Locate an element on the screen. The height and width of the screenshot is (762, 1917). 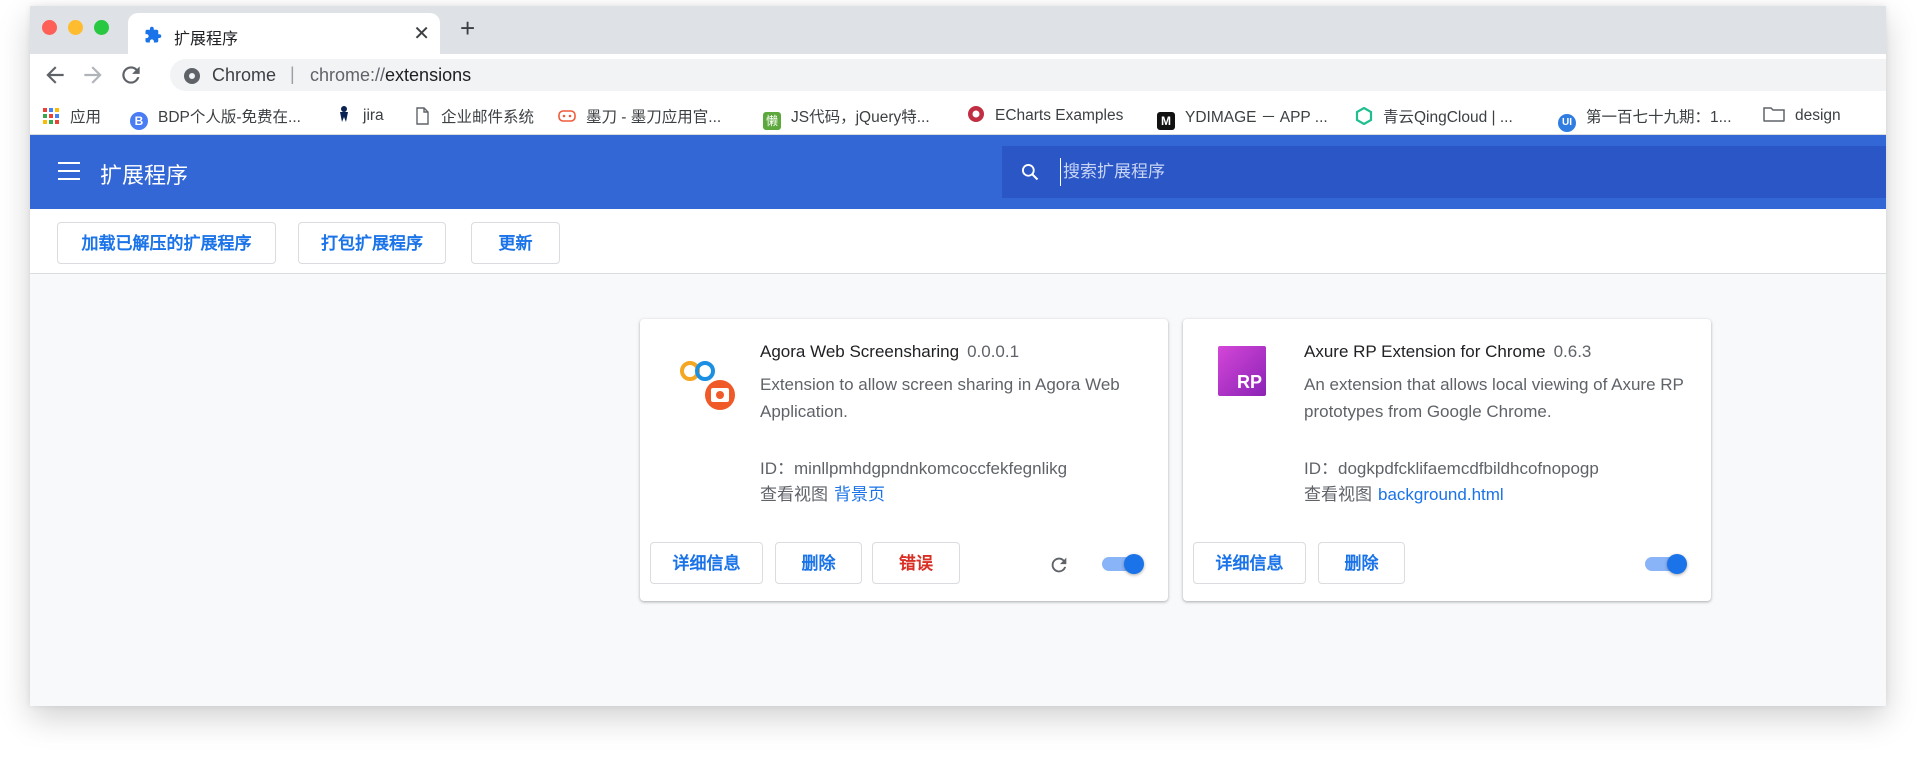
errors-button: 错误 is located at coordinates (916, 563).